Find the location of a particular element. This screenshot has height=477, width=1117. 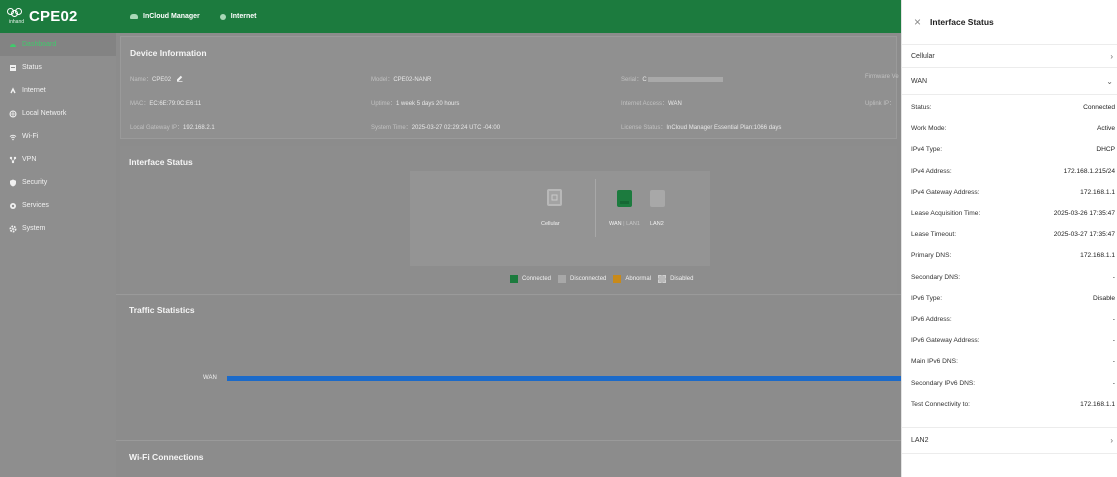

nav-label: System is located at coordinates (34, 228).